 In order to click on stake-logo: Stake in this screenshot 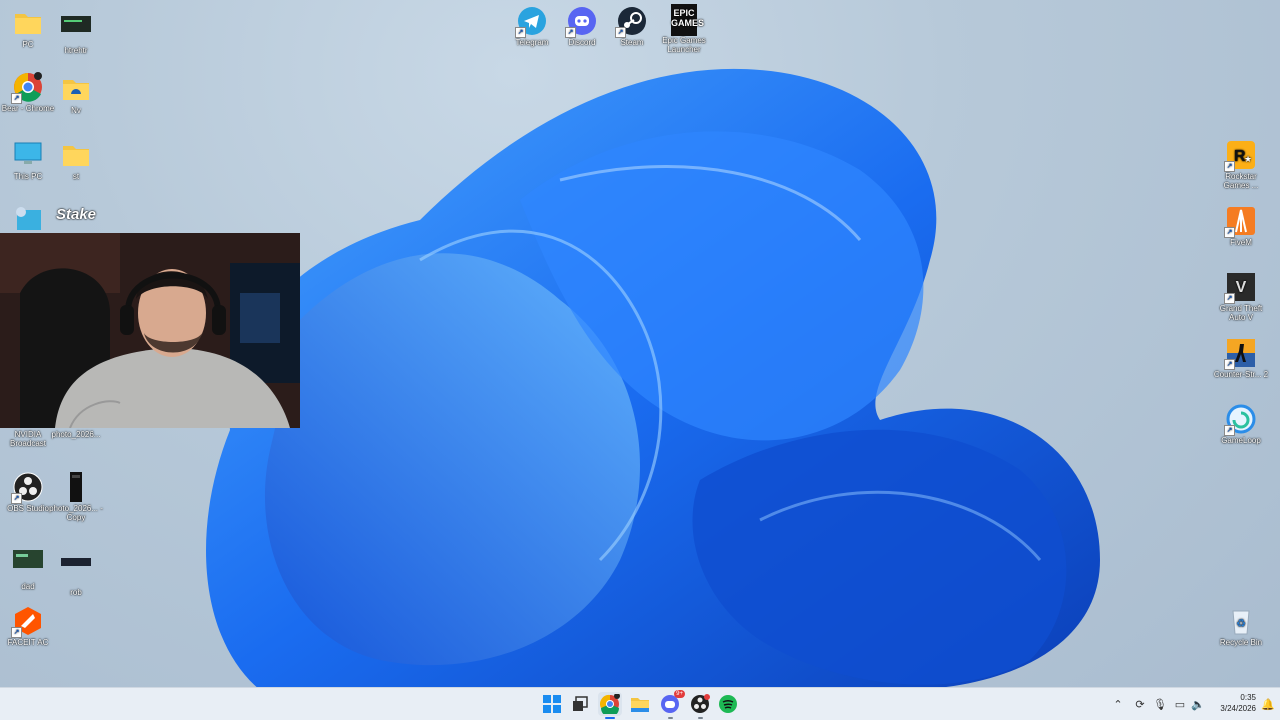, I will do `click(76, 214)`.